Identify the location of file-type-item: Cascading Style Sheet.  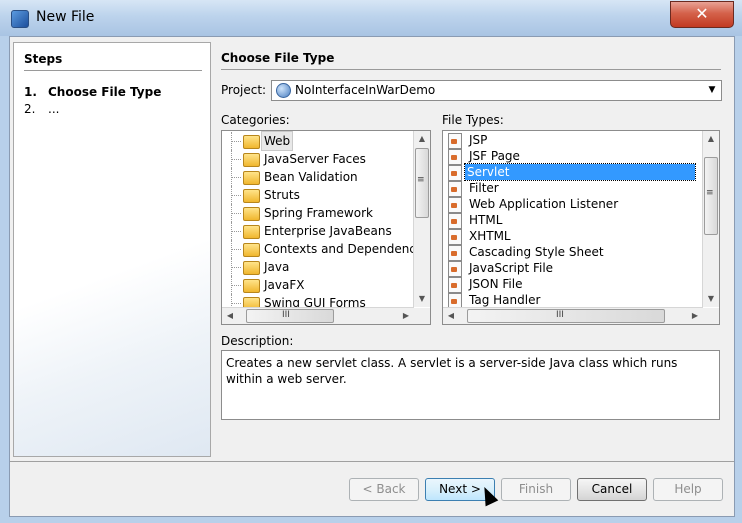
(573, 252).